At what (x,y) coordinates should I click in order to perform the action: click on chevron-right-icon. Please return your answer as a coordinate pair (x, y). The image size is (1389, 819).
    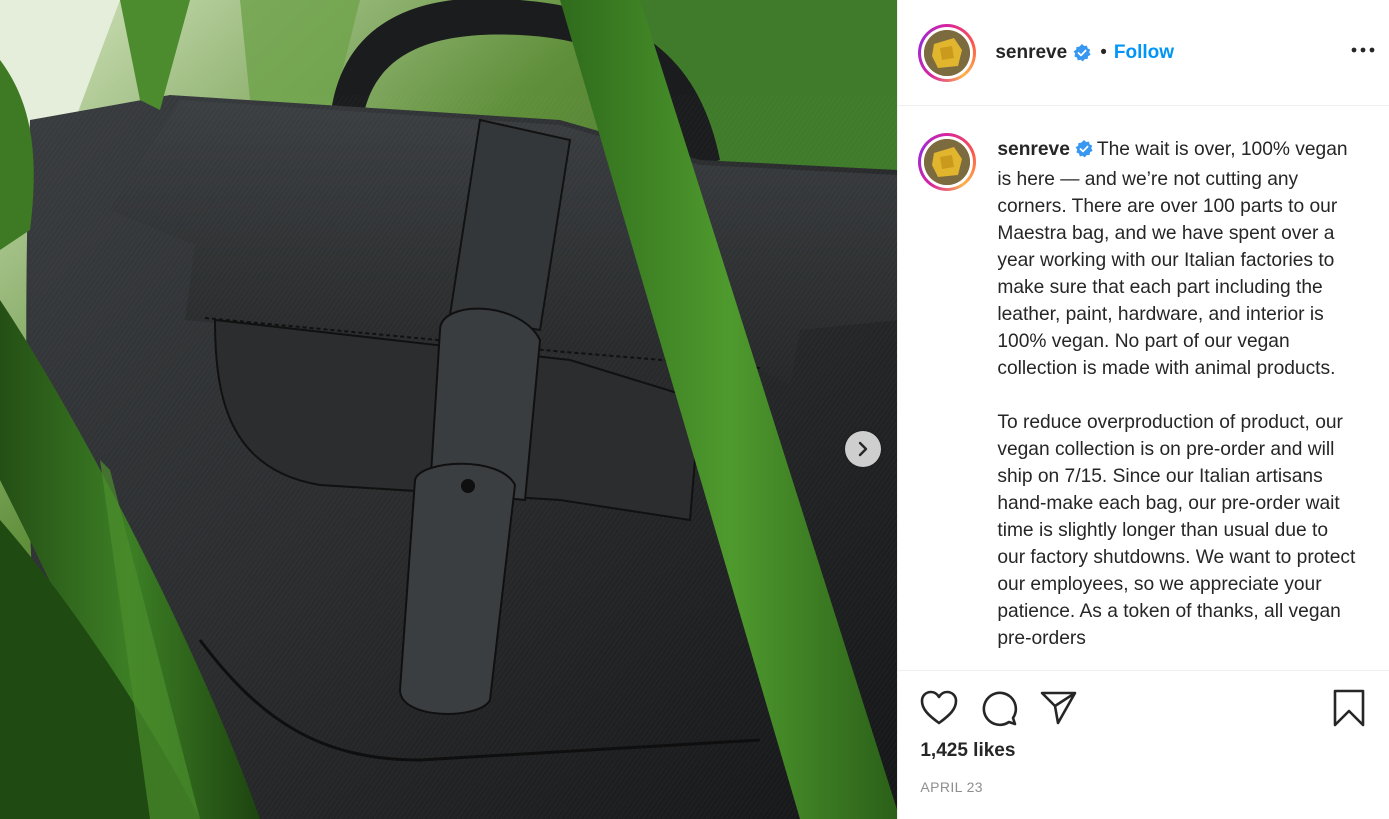
    Looking at the image, I should click on (863, 449).